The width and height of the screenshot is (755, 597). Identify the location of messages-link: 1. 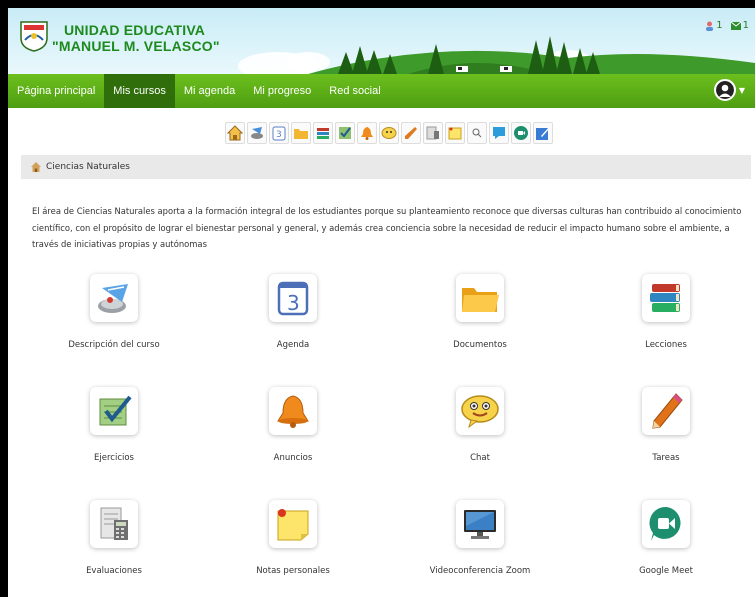
(739, 25).